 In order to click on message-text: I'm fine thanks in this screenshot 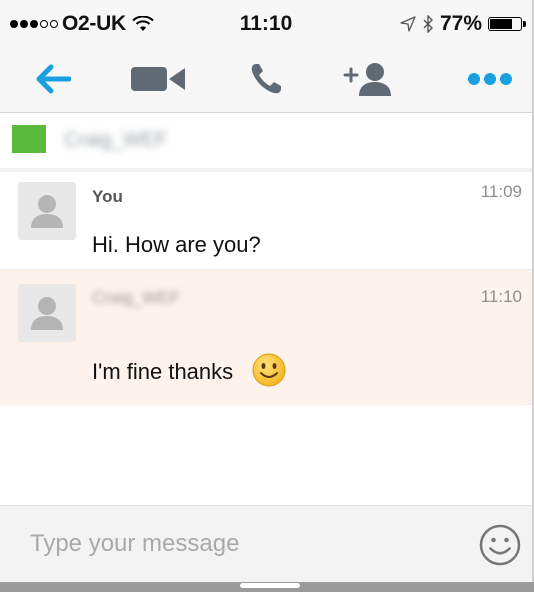, I will do `click(163, 371)`.